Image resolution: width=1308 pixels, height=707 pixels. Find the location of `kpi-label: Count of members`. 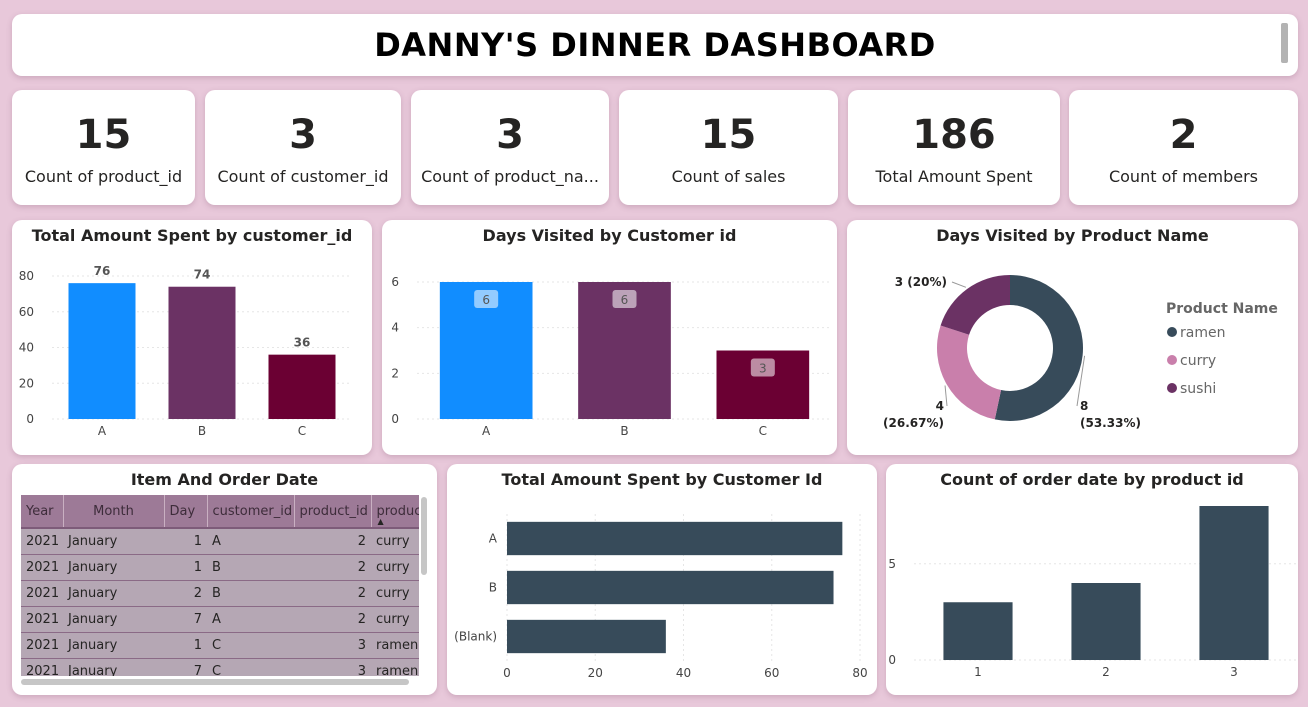

kpi-label: Count of members is located at coordinates (1183, 176).